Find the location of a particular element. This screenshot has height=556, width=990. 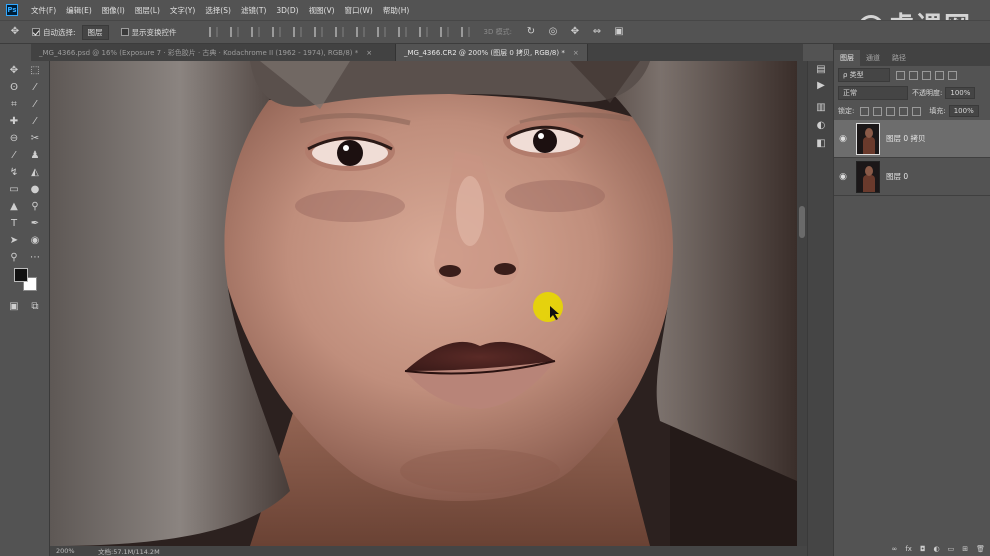

tab-layers: 图层 is located at coordinates (847, 58).